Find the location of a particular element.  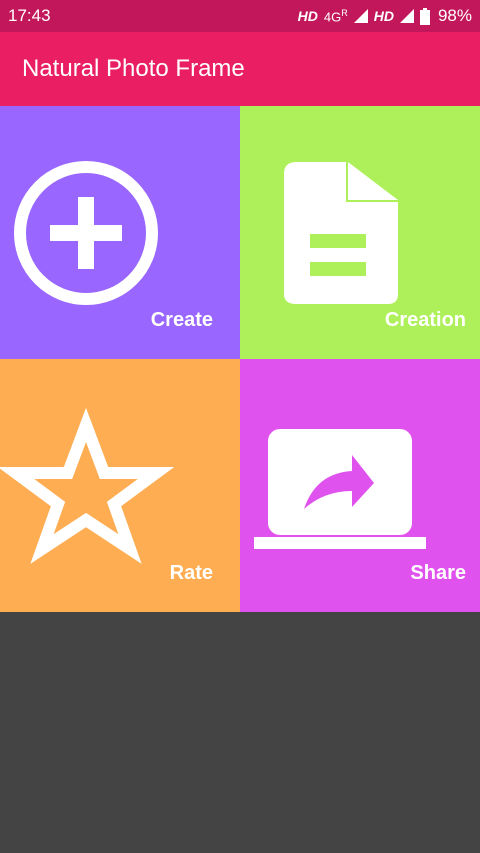

create-tile: Create is located at coordinates (120, 232).